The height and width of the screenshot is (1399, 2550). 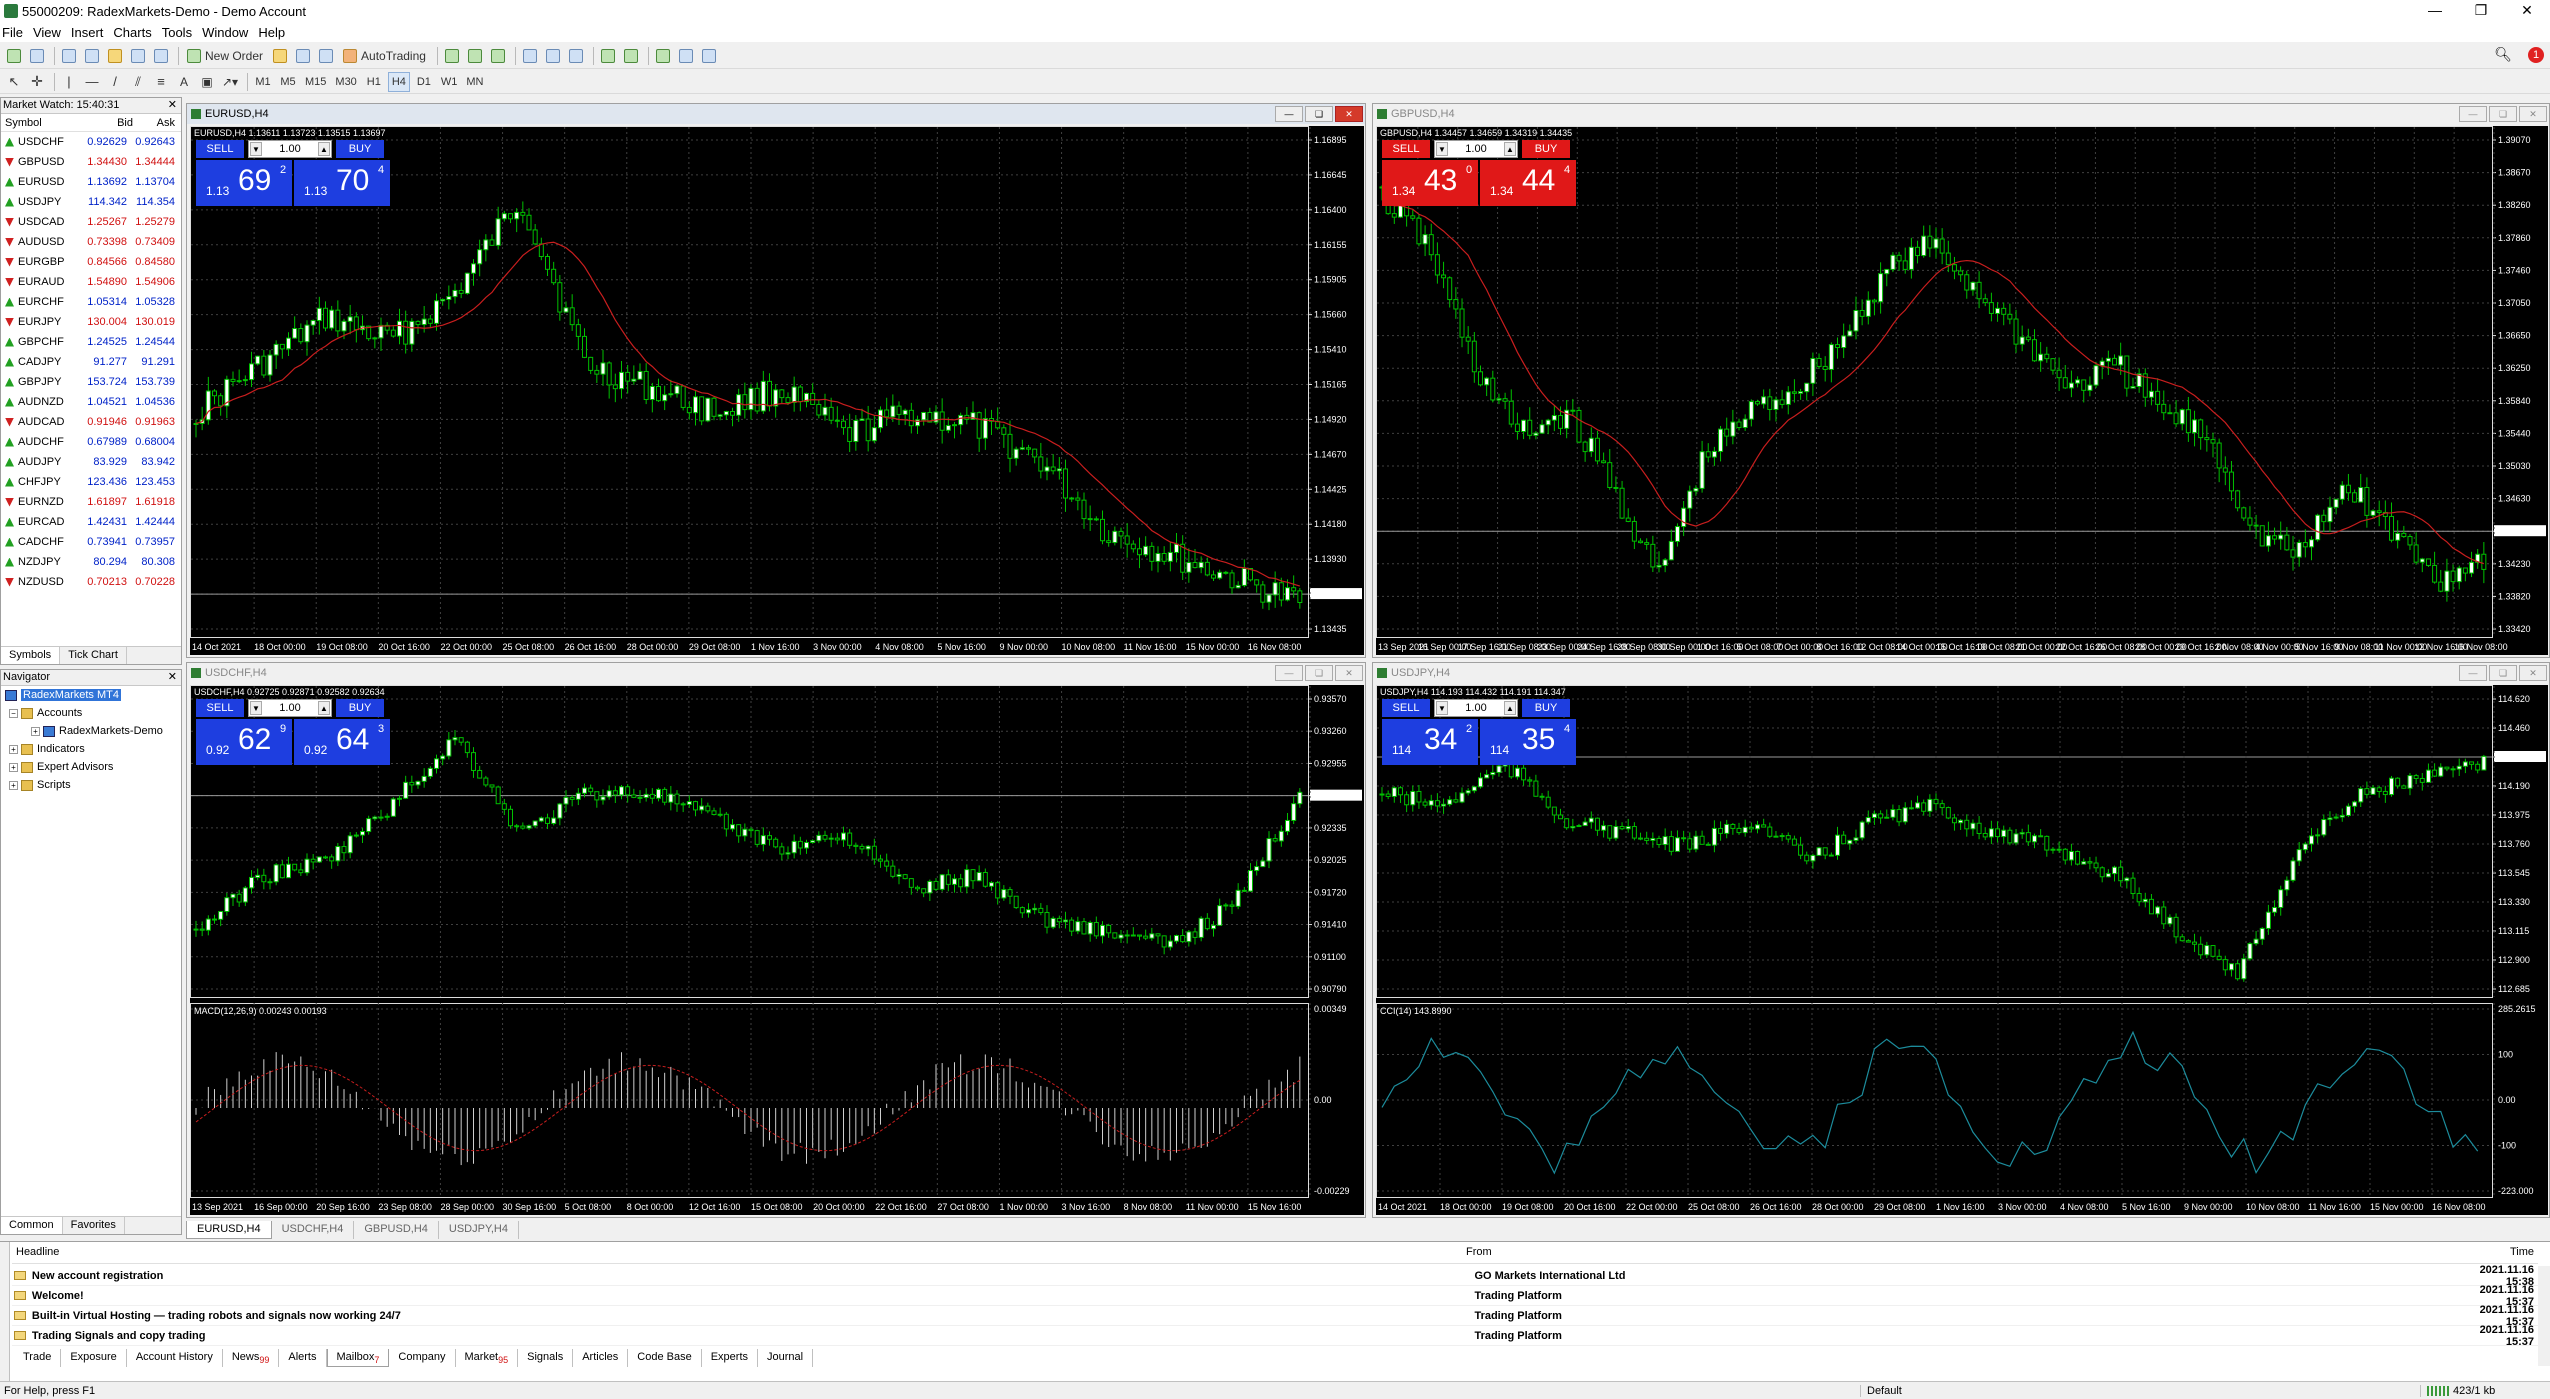 I want to click on text-label-icon: ▣, so click(x=207, y=82).